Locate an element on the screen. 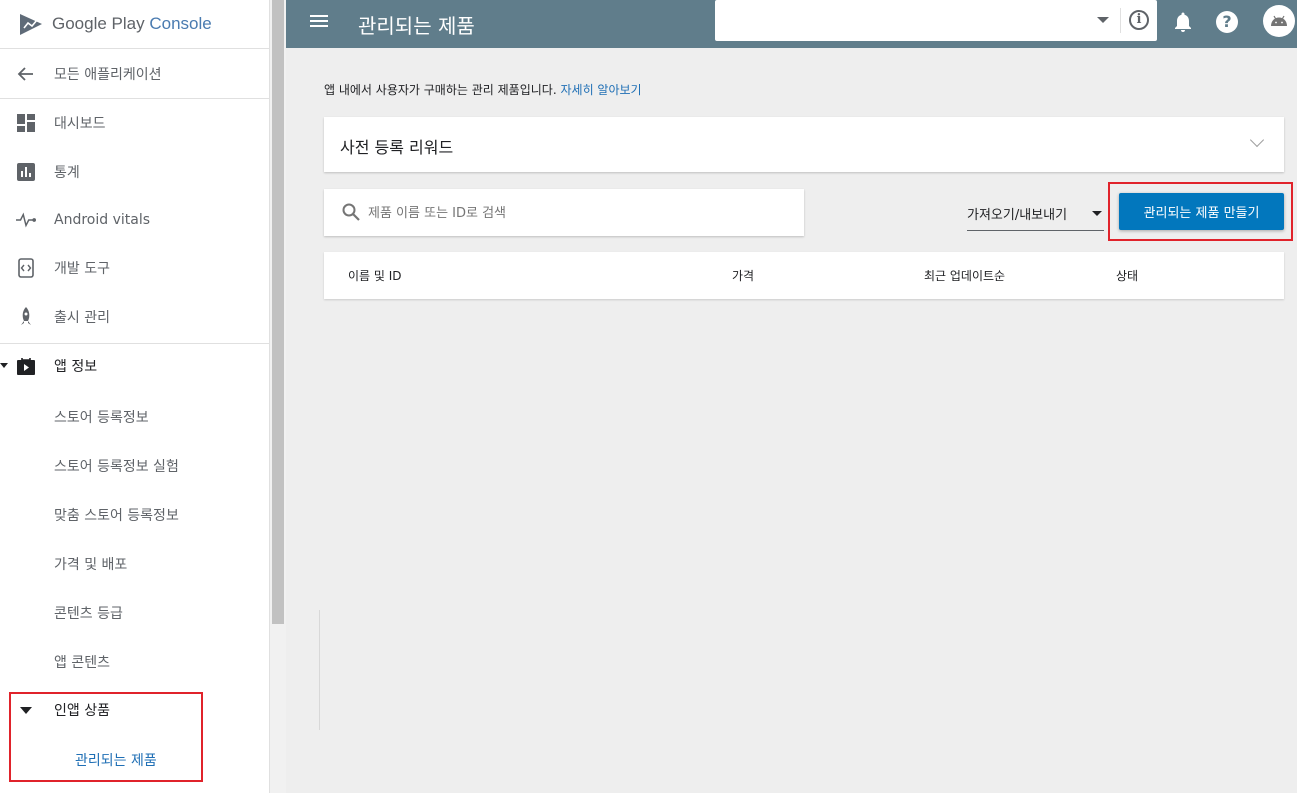 The width and height of the screenshot is (1297, 793). app-select-dropdown: i is located at coordinates (936, 20).